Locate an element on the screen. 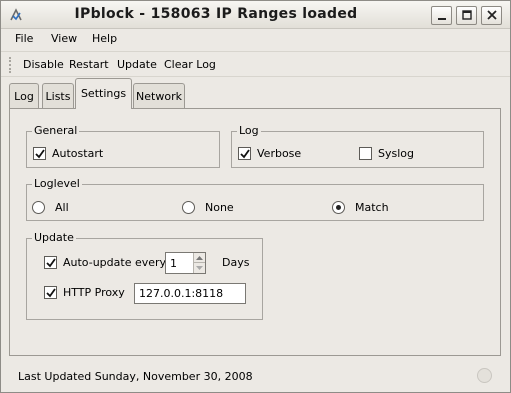 The image size is (511, 393). toolbar: Disable Restart Update Clear Log is located at coordinates (255, 64).